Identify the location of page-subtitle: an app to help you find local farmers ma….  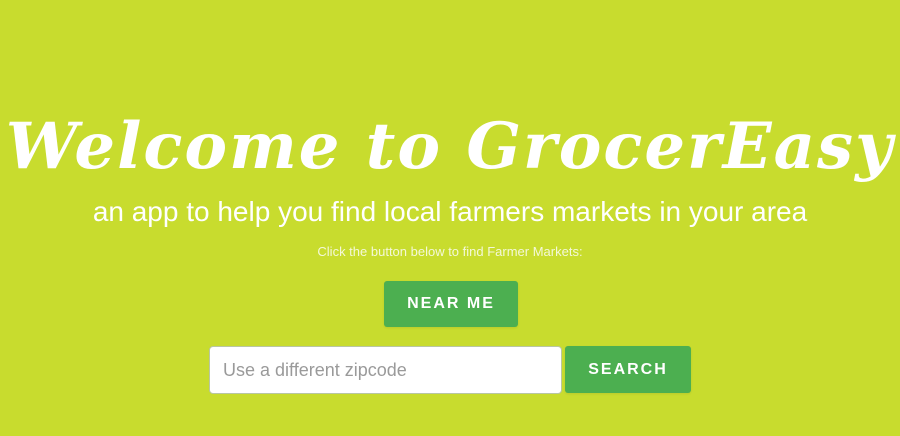
(450, 211).